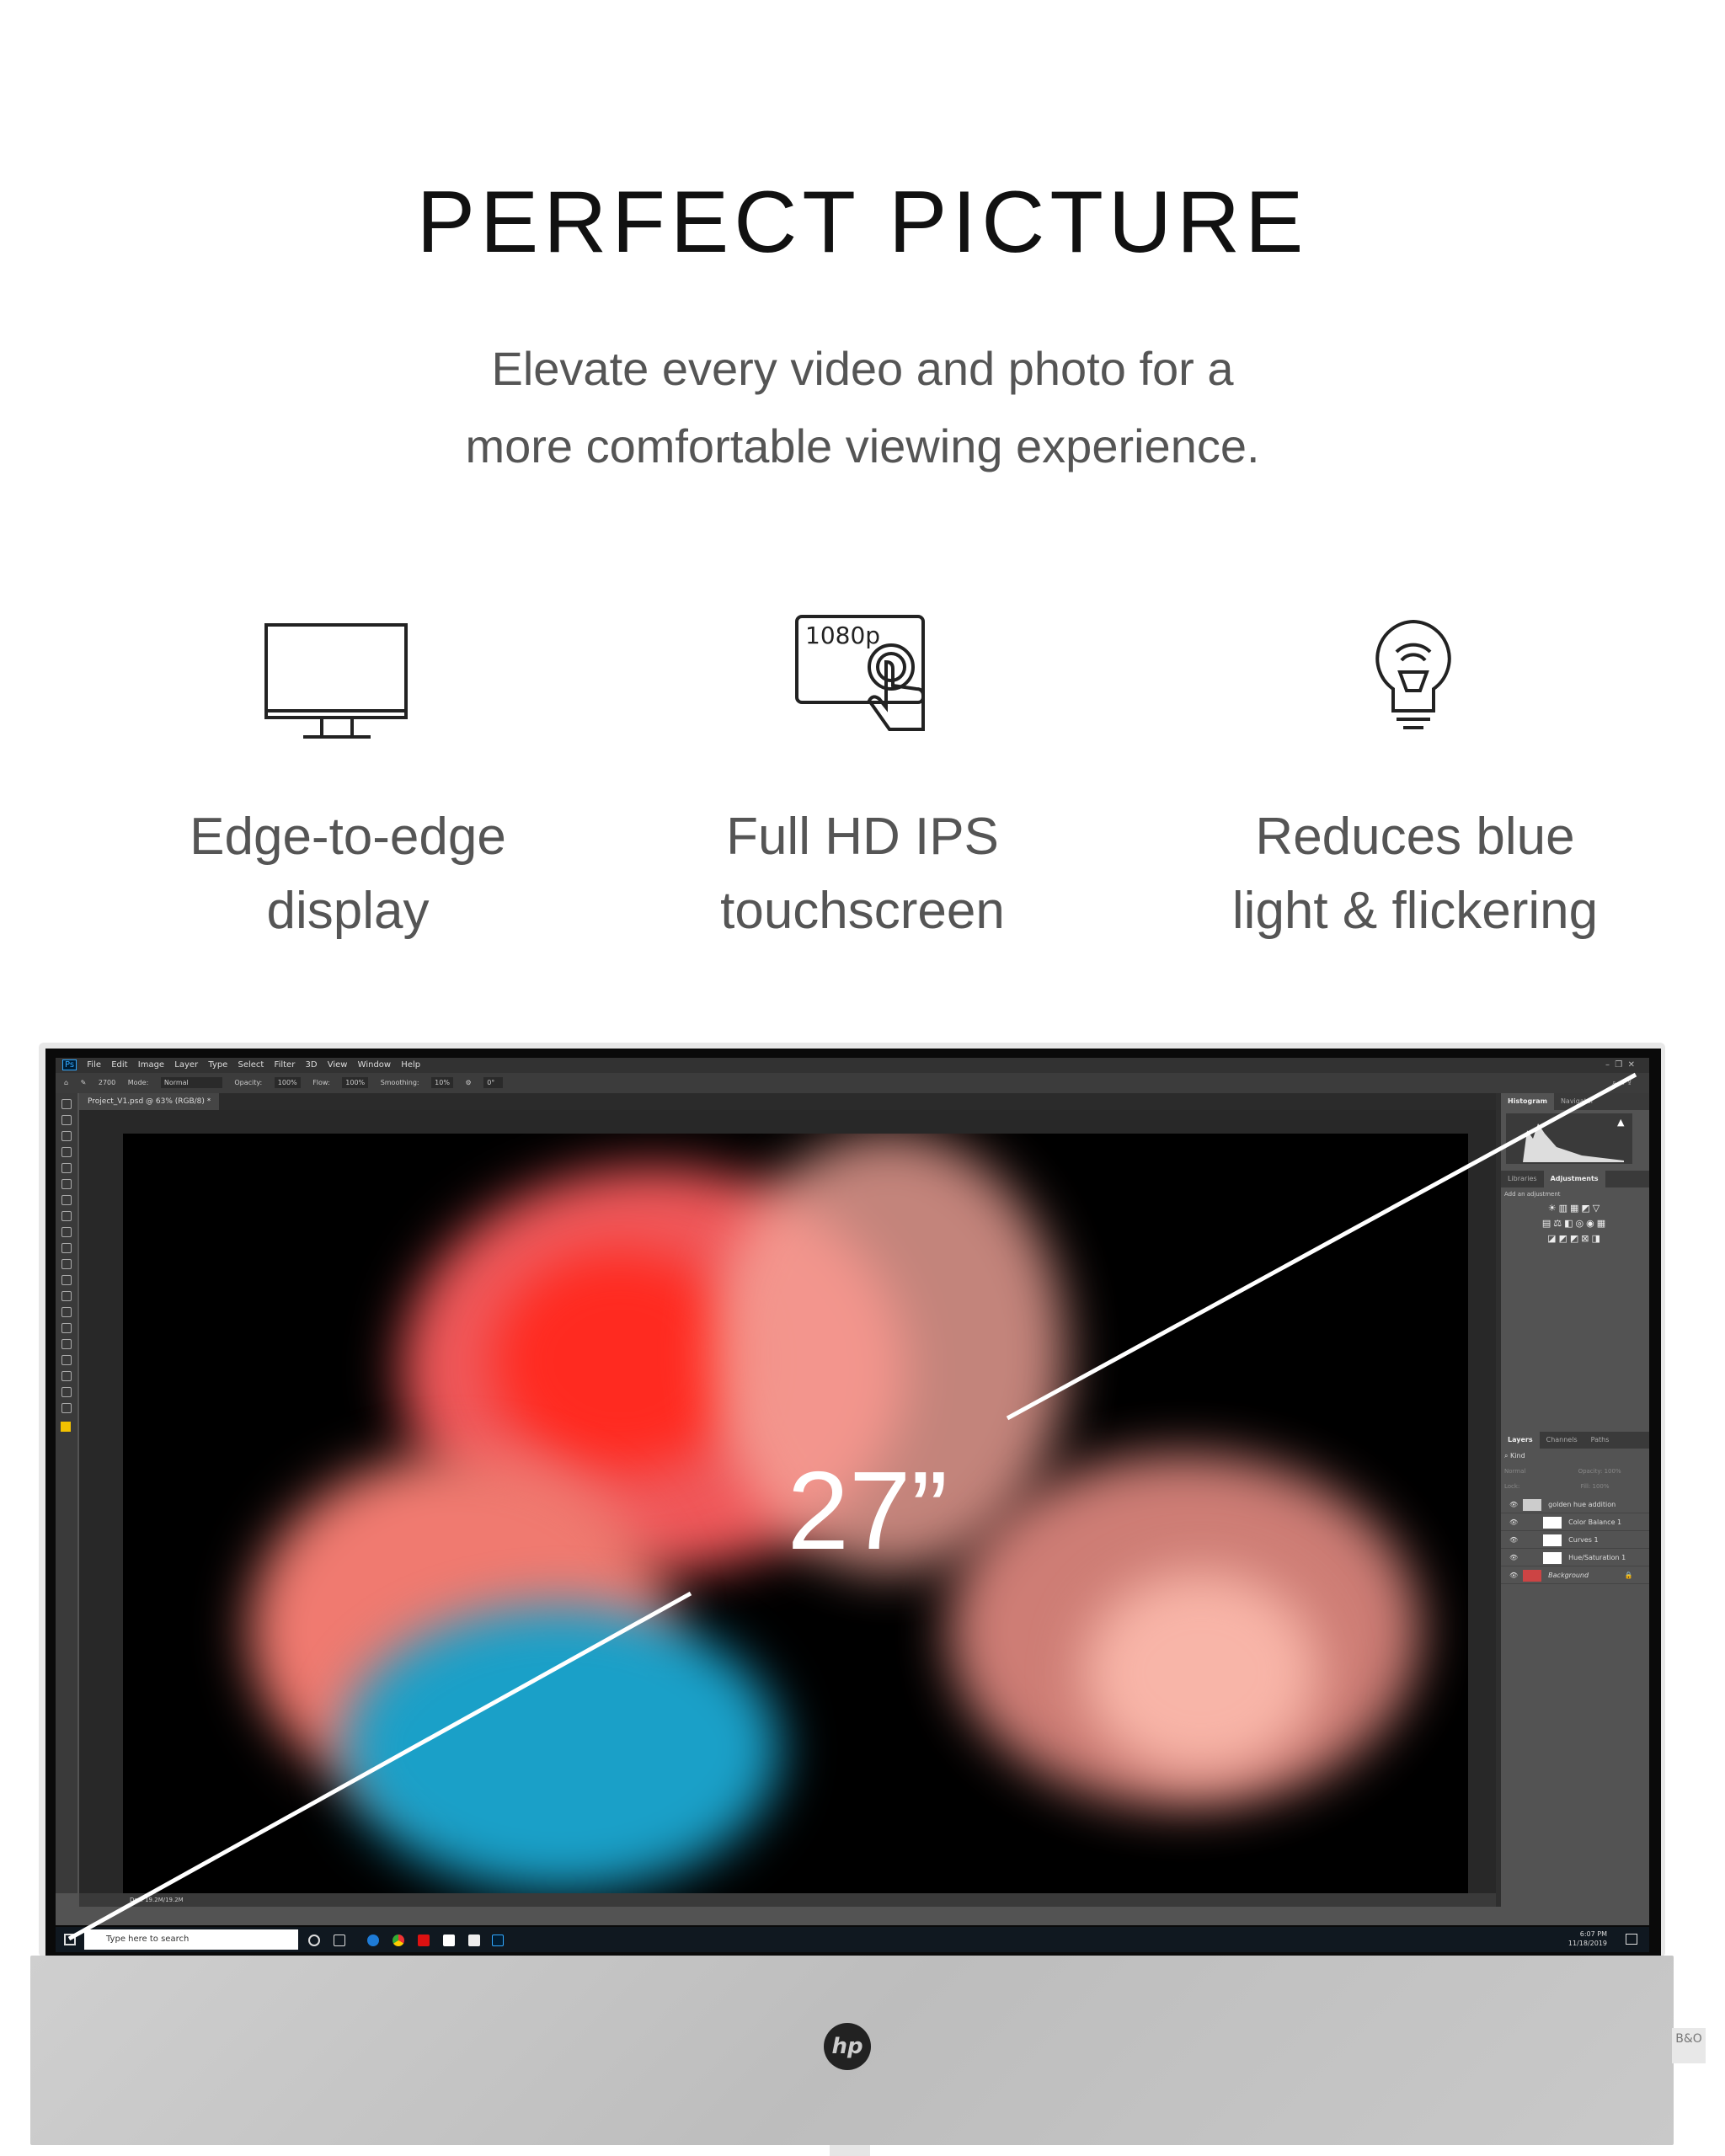  Describe the element at coordinates (217, 1065) in the screenshot. I see `menu-type: Type` at that location.